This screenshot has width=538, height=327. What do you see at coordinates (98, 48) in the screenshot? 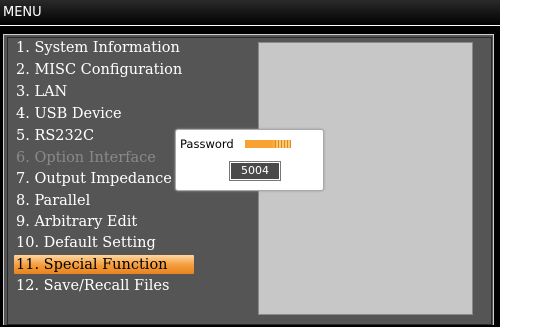
I see `menu-item-system-information: 1. System Information` at bounding box center [98, 48].